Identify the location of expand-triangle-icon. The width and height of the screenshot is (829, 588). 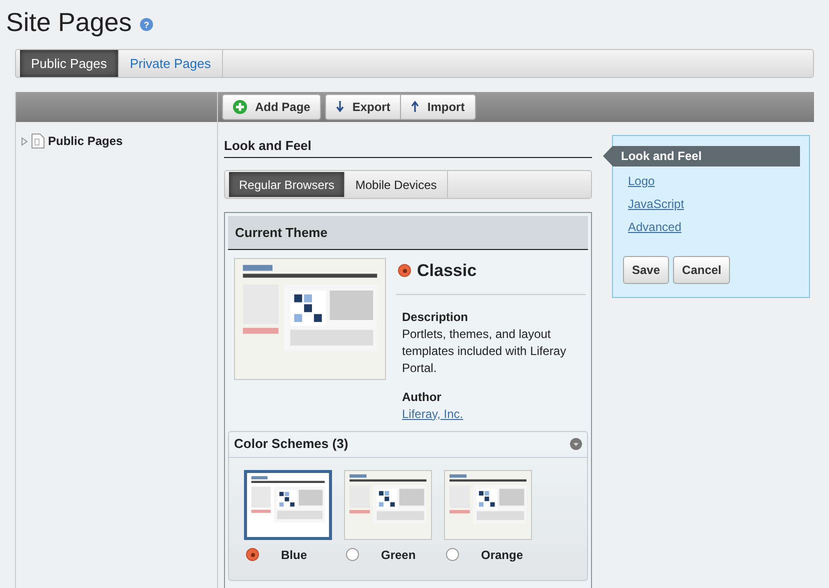
(24, 141).